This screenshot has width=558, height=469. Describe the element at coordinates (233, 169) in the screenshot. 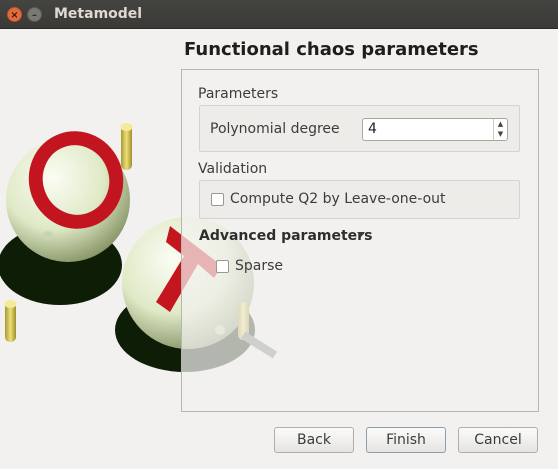

I see `validation-section-label: Validation` at that location.